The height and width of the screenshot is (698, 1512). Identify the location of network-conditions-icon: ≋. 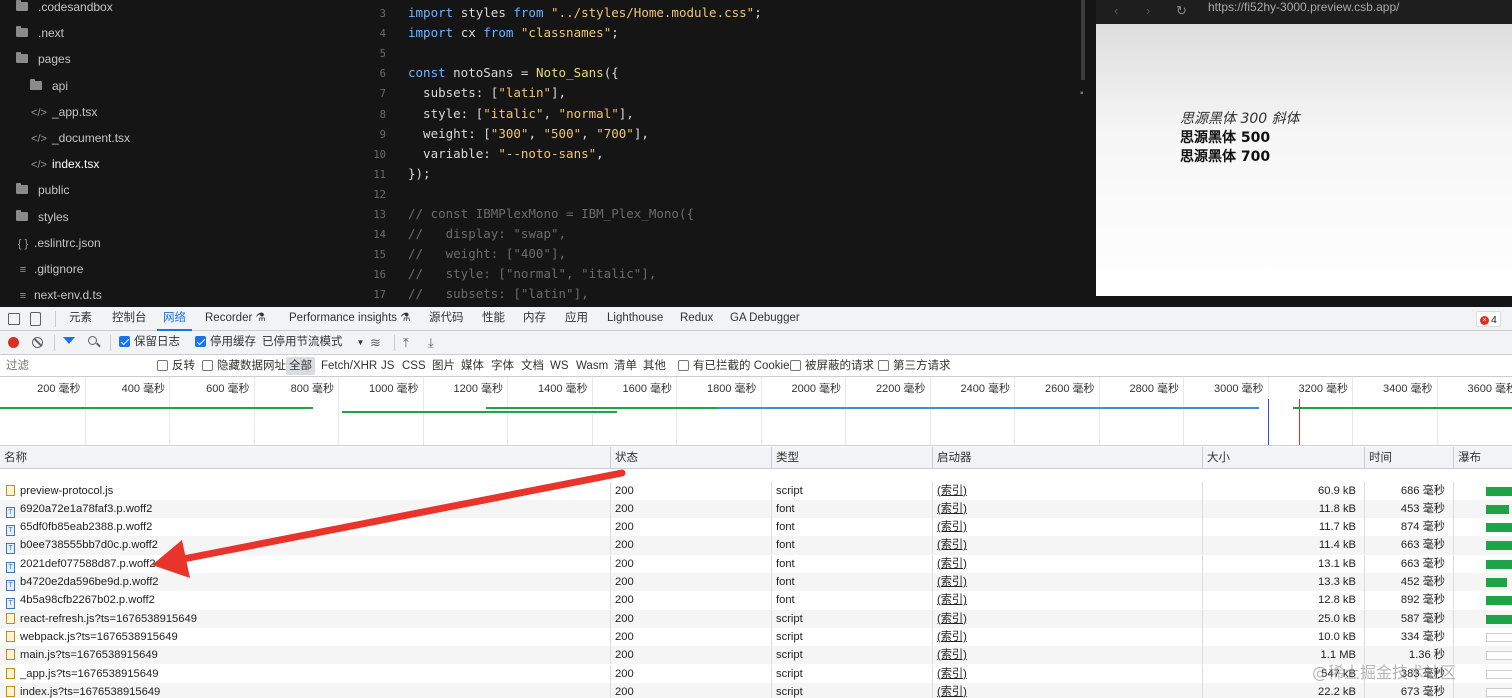
(375, 343).